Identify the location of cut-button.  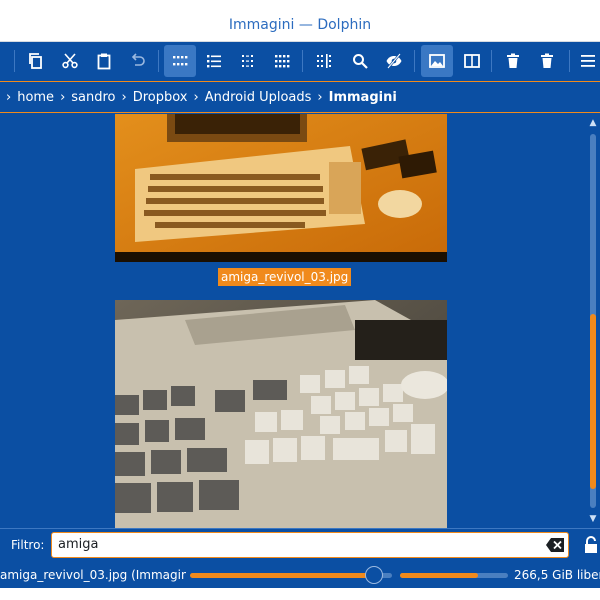
(70, 61).